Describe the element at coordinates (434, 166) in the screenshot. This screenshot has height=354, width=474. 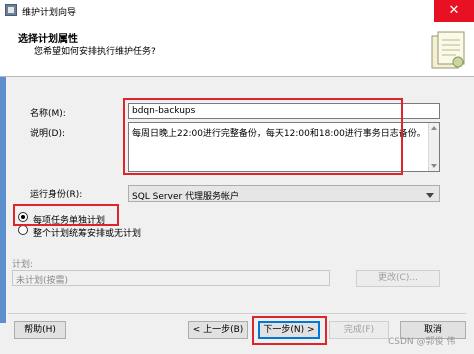
I see `scroll-down-icon` at that location.